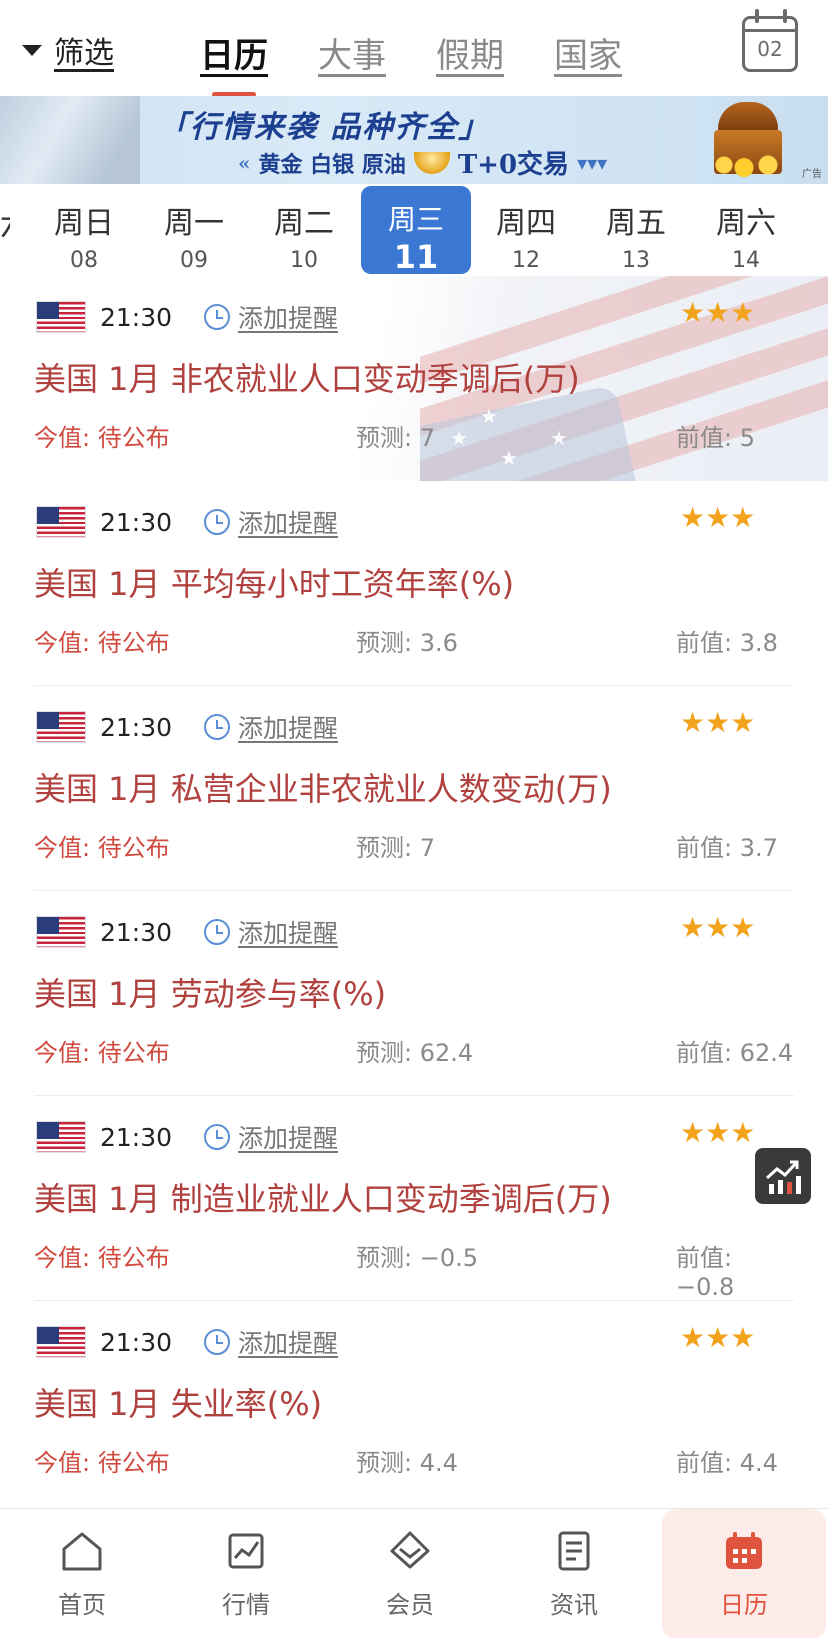  What do you see at coordinates (84, 53) in the screenshot?
I see `filter-label: 筛选` at bounding box center [84, 53].